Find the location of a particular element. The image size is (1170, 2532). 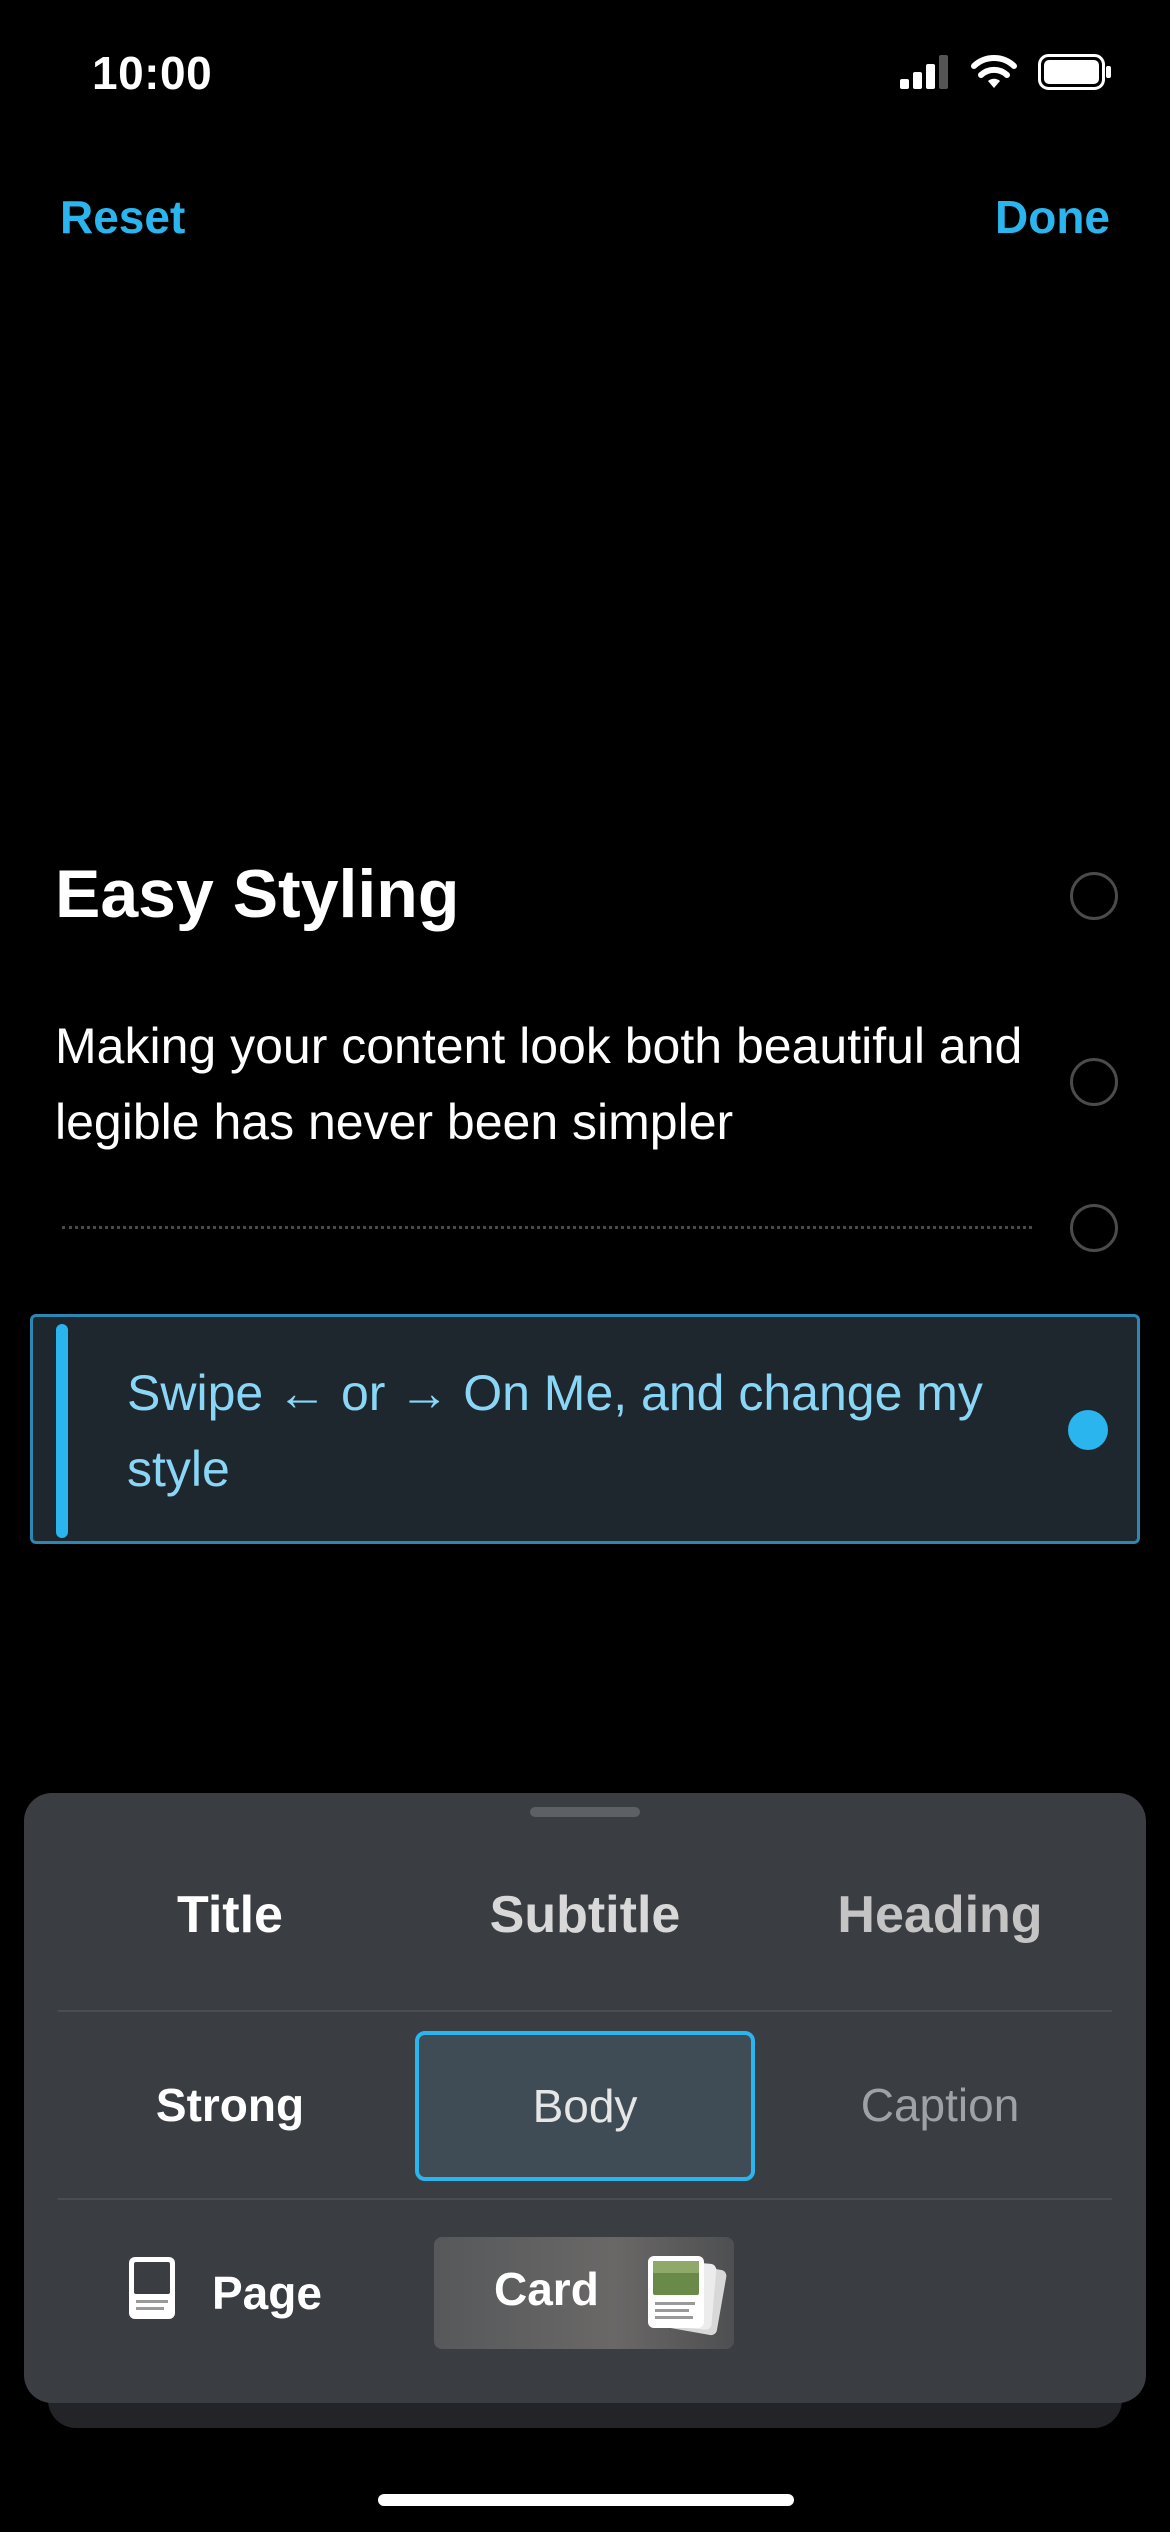

done-button: Done is located at coordinates (1052, 217).